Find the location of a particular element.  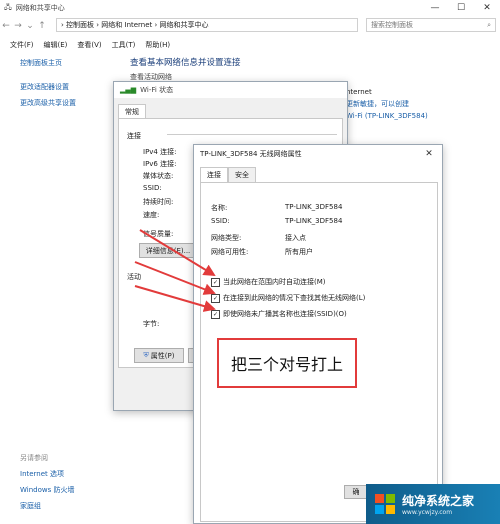

duration-label: 持续时间: is located at coordinates (158, 202).